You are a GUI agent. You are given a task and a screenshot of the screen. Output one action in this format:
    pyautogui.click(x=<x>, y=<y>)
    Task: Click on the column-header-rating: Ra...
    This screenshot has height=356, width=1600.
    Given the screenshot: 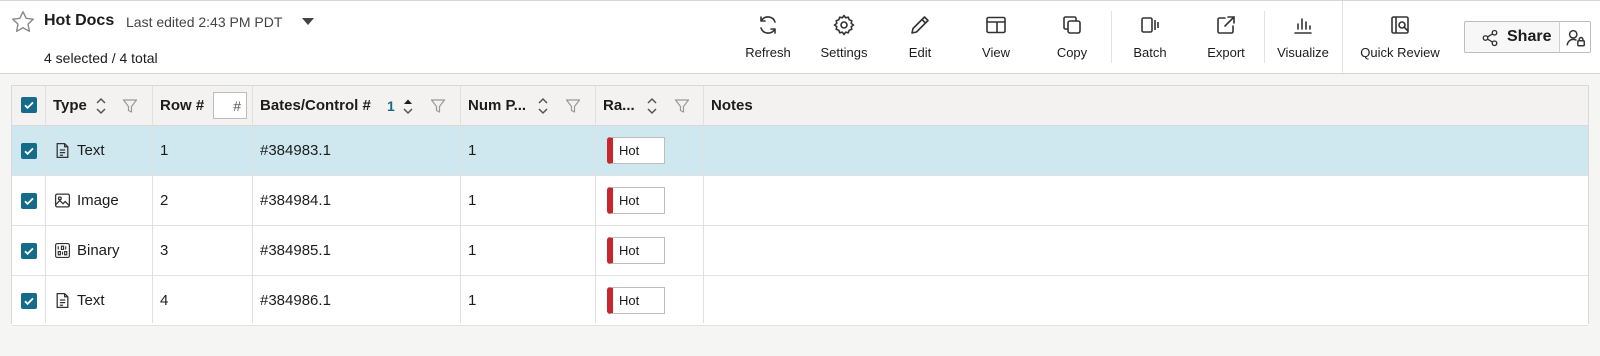 What is the action you would take?
    pyautogui.click(x=619, y=105)
    